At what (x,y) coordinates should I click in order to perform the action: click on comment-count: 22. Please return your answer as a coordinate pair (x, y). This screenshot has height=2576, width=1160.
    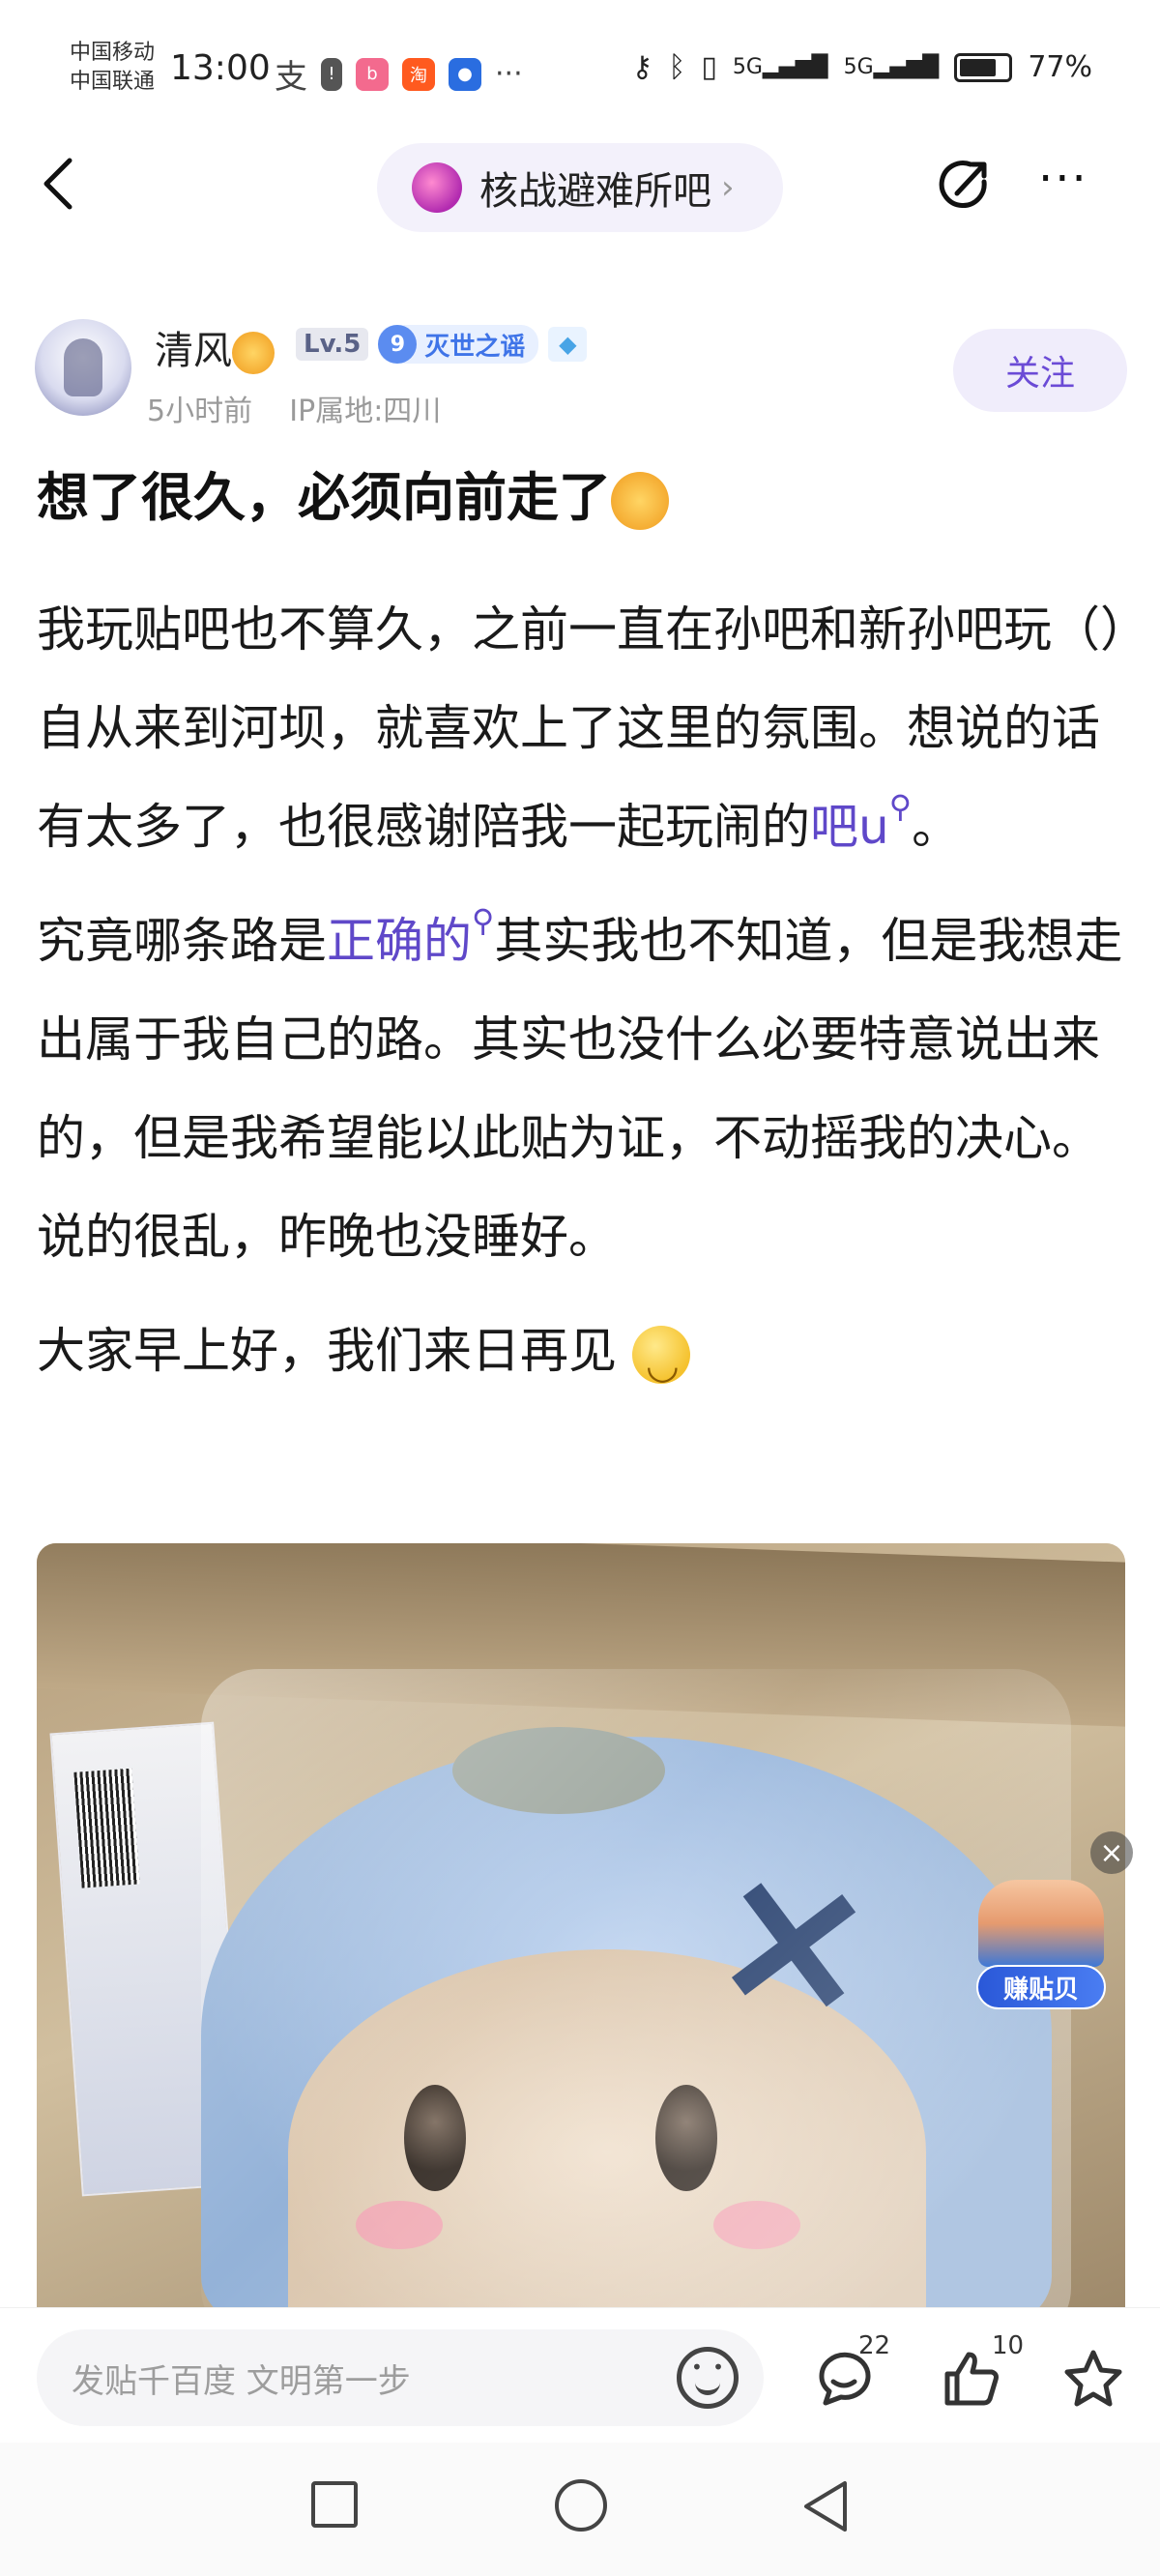
    Looking at the image, I should click on (874, 2345).